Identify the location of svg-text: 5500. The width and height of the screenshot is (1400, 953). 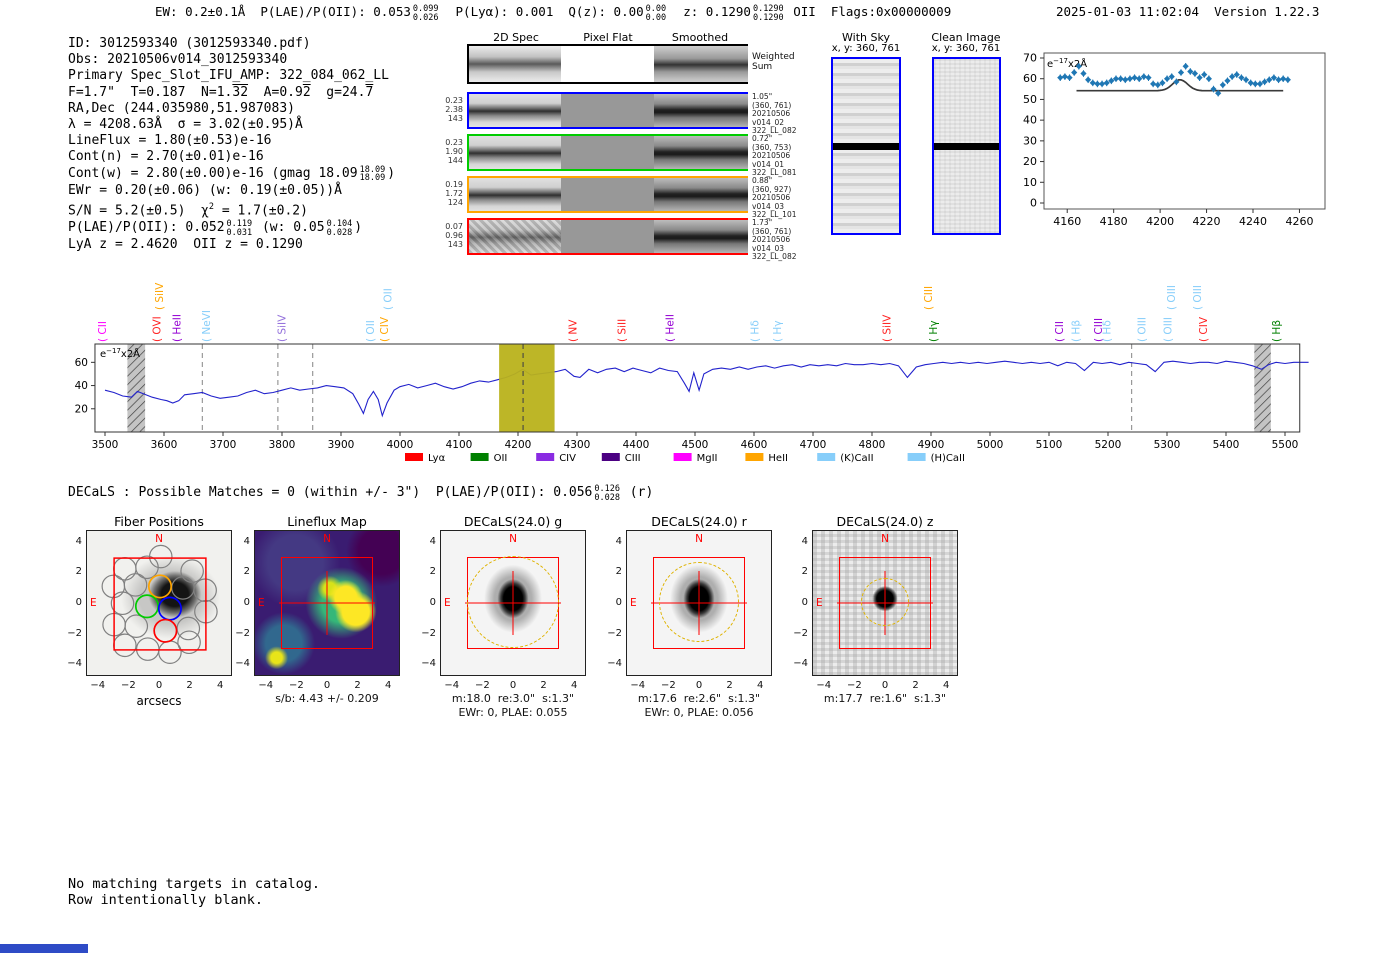
(1285, 445).